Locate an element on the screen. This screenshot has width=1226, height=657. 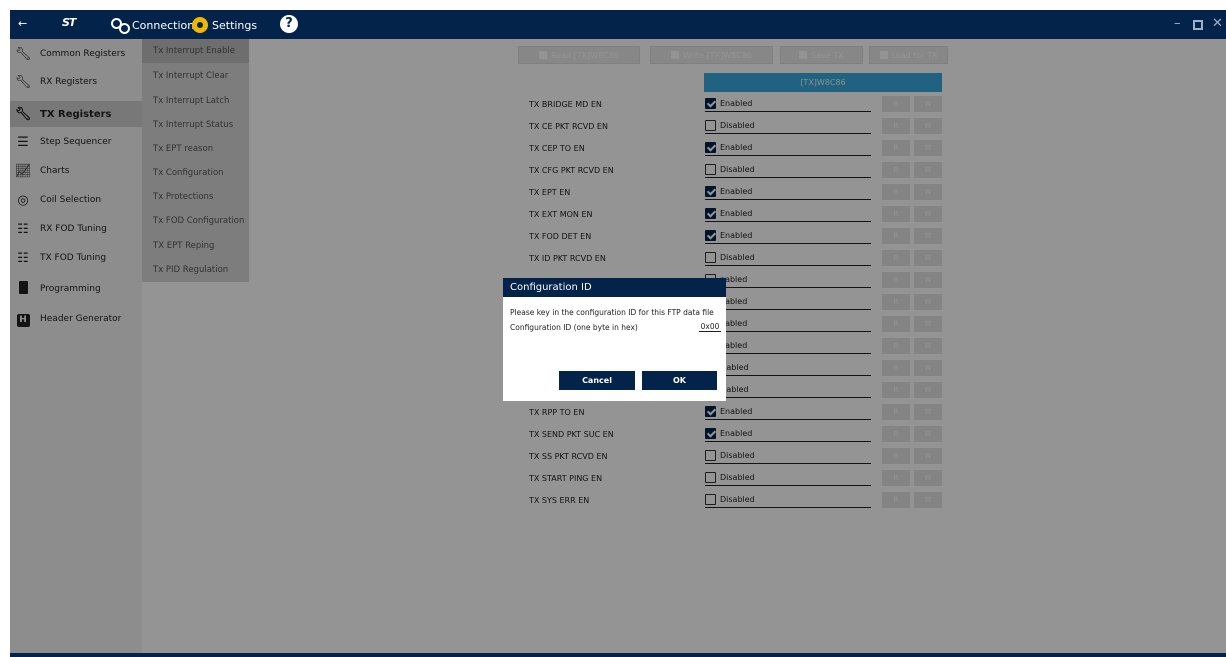
config-id-input: 0x00 is located at coordinates (710, 327).